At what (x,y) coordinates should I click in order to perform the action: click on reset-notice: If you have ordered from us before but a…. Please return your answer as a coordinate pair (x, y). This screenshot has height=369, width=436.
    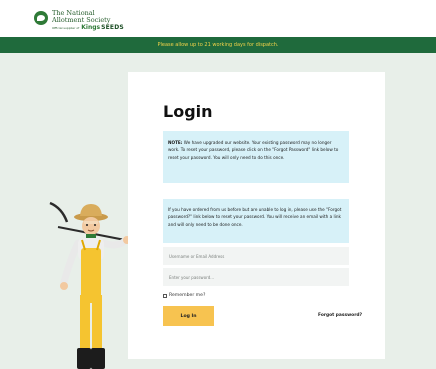
    Looking at the image, I should click on (256, 221).